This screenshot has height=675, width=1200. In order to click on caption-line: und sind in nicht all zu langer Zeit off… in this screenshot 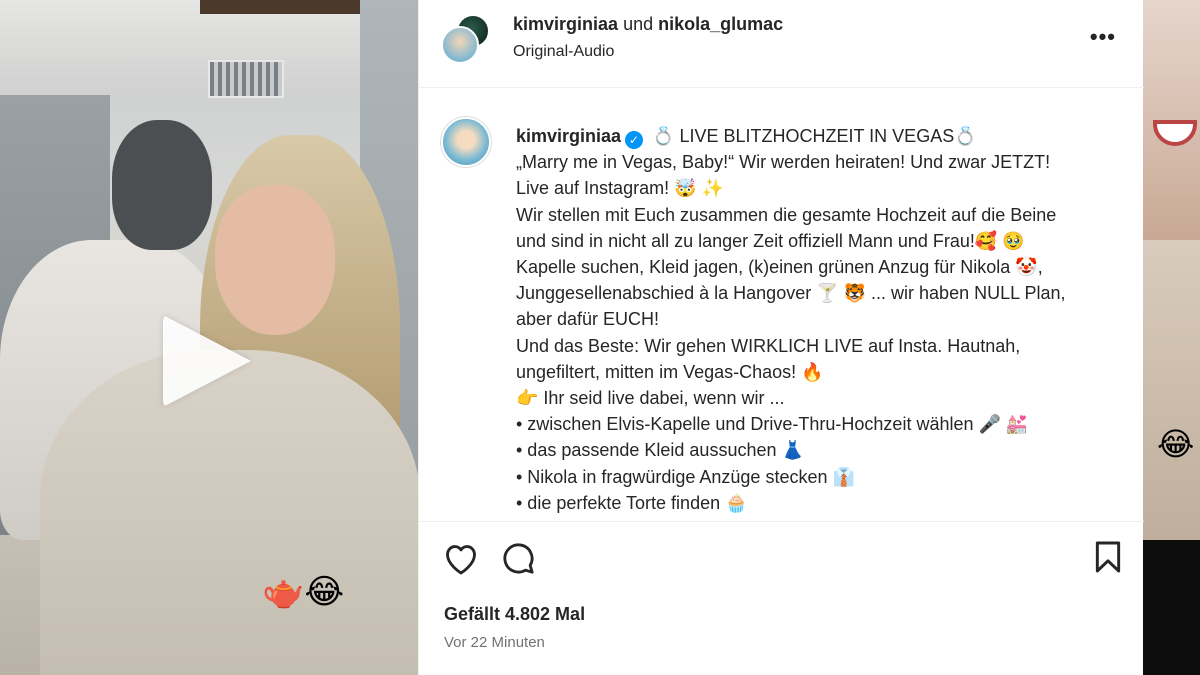, I will do `click(770, 240)`.